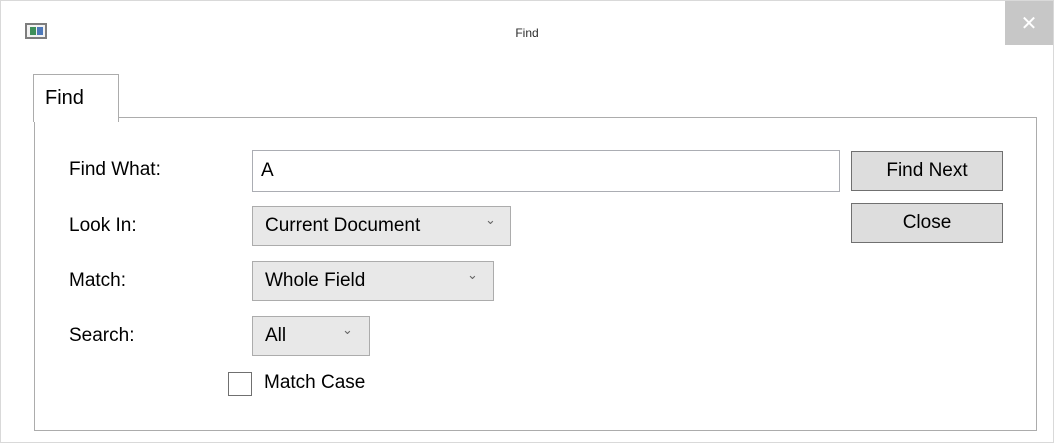  I want to click on look-in-value: Current Document, so click(343, 225).